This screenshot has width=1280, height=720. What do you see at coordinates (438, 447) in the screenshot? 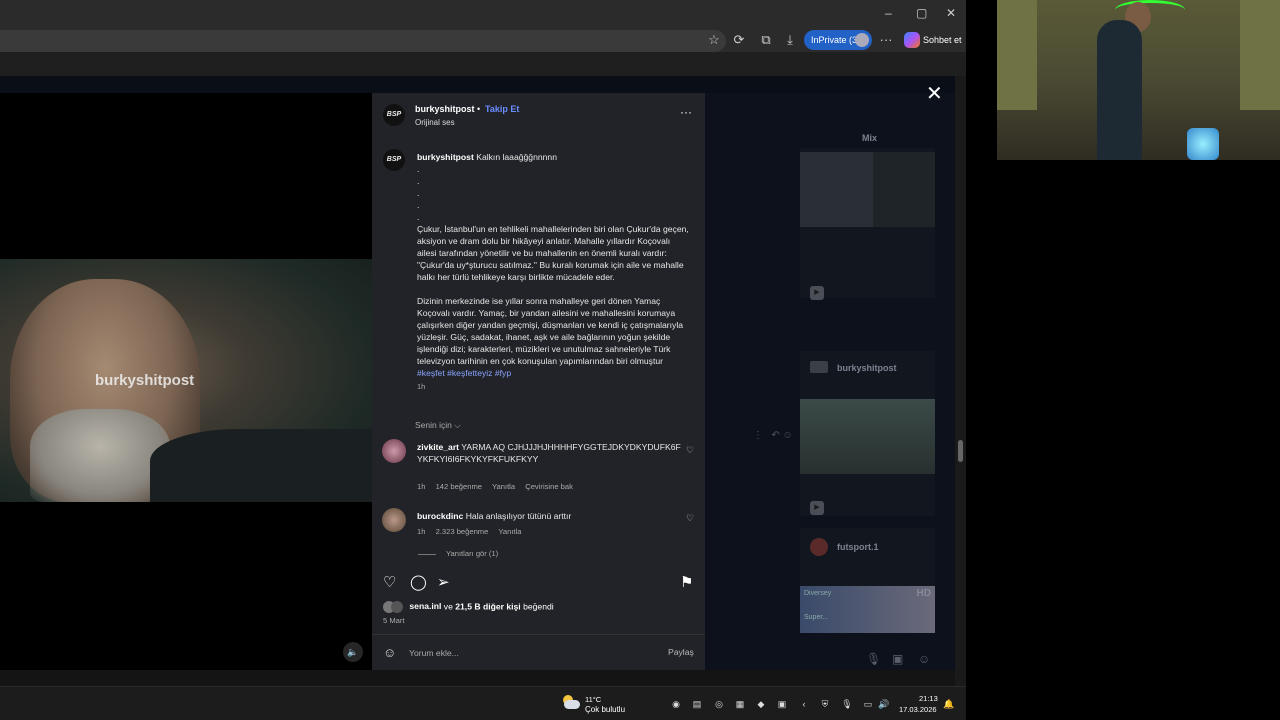
I see `commenter-username: zivkite_art` at bounding box center [438, 447].